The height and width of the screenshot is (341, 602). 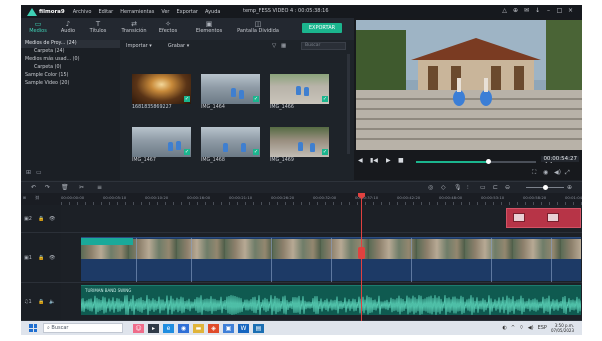 What do you see at coordinates (165, 12) in the screenshot?
I see `menu-ver: Ver` at bounding box center [165, 12].